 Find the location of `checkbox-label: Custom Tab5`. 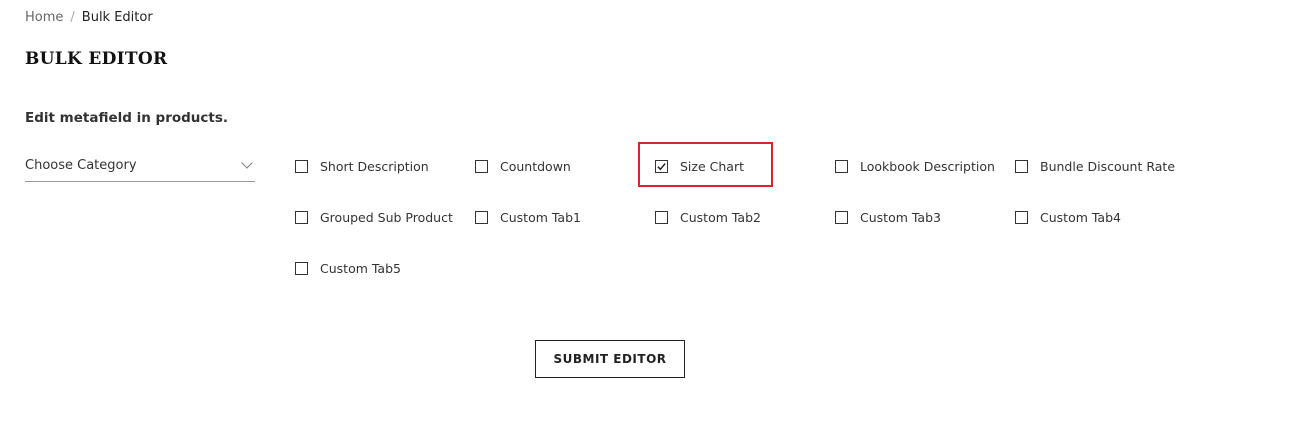

checkbox-label: Custom Tab5 is located at coordinates (360, 268).